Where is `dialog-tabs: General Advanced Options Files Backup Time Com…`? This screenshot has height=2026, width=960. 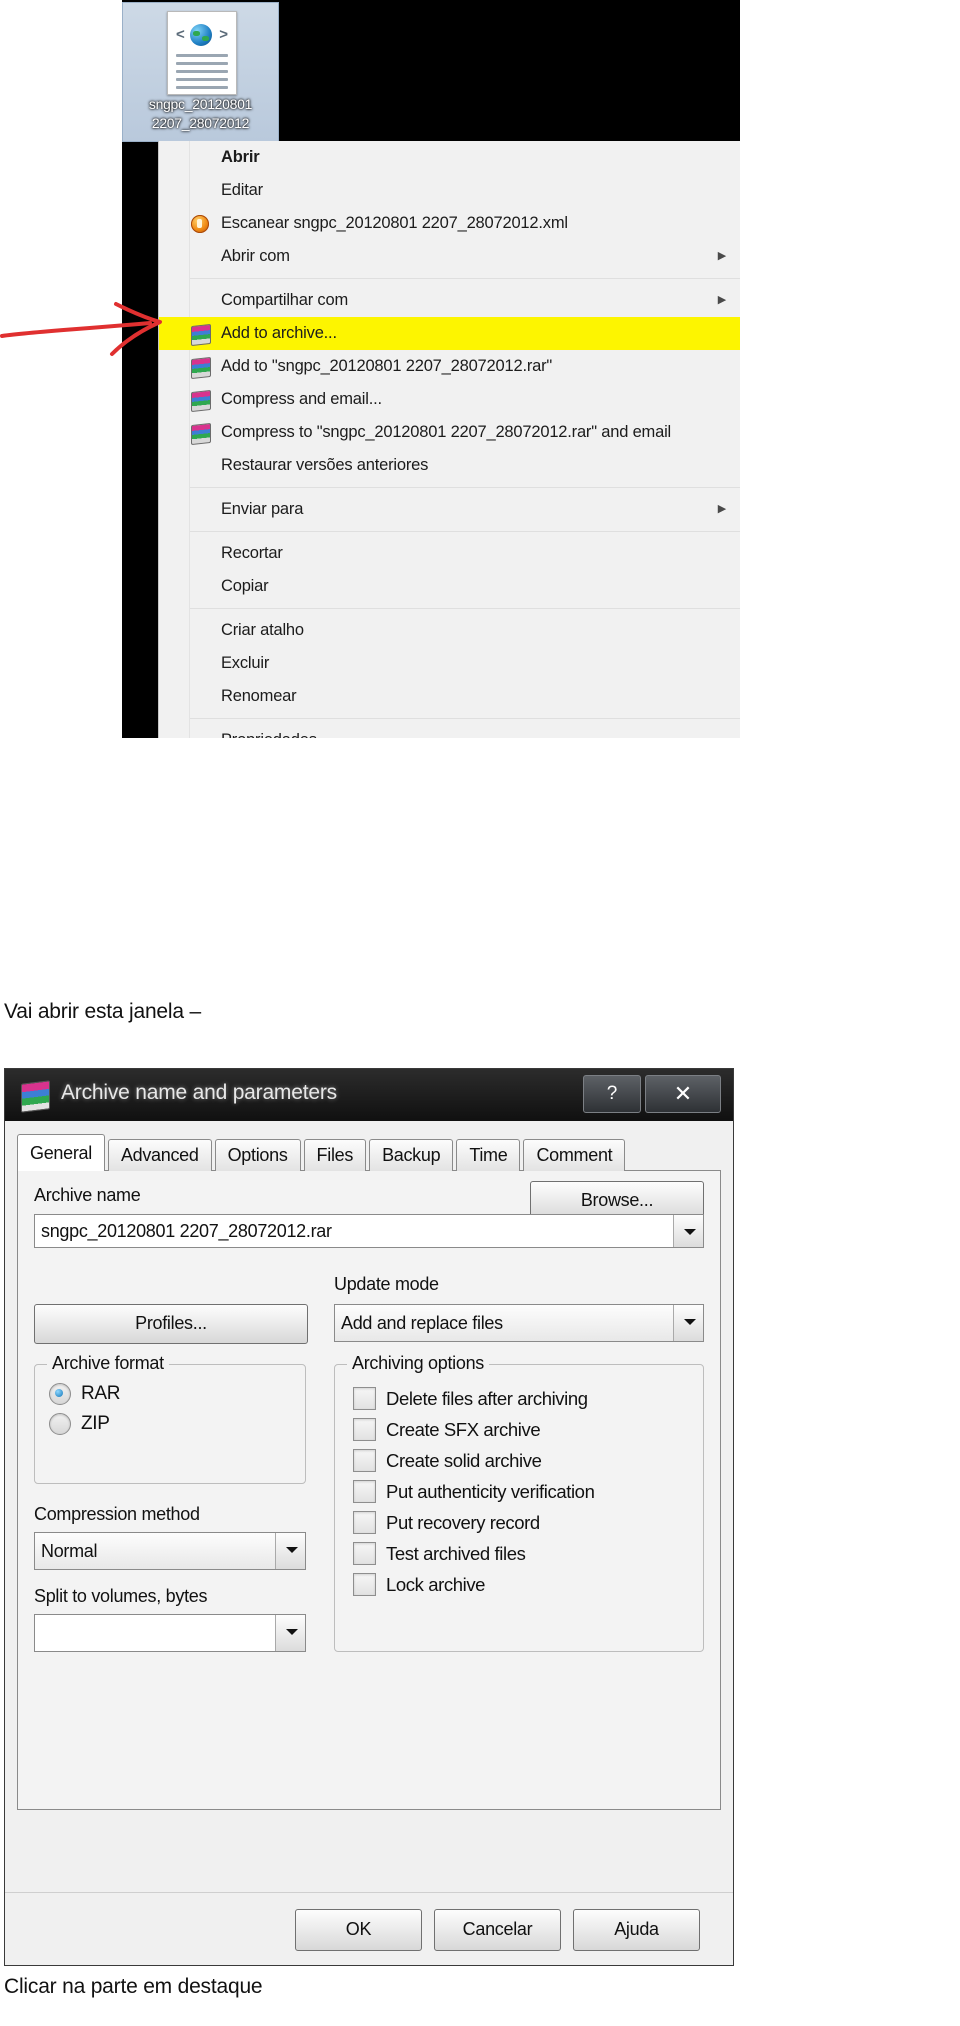 dialog-tabs: General Advanced Options Files Backup Time Com… is located at coordinates (369, 1152).